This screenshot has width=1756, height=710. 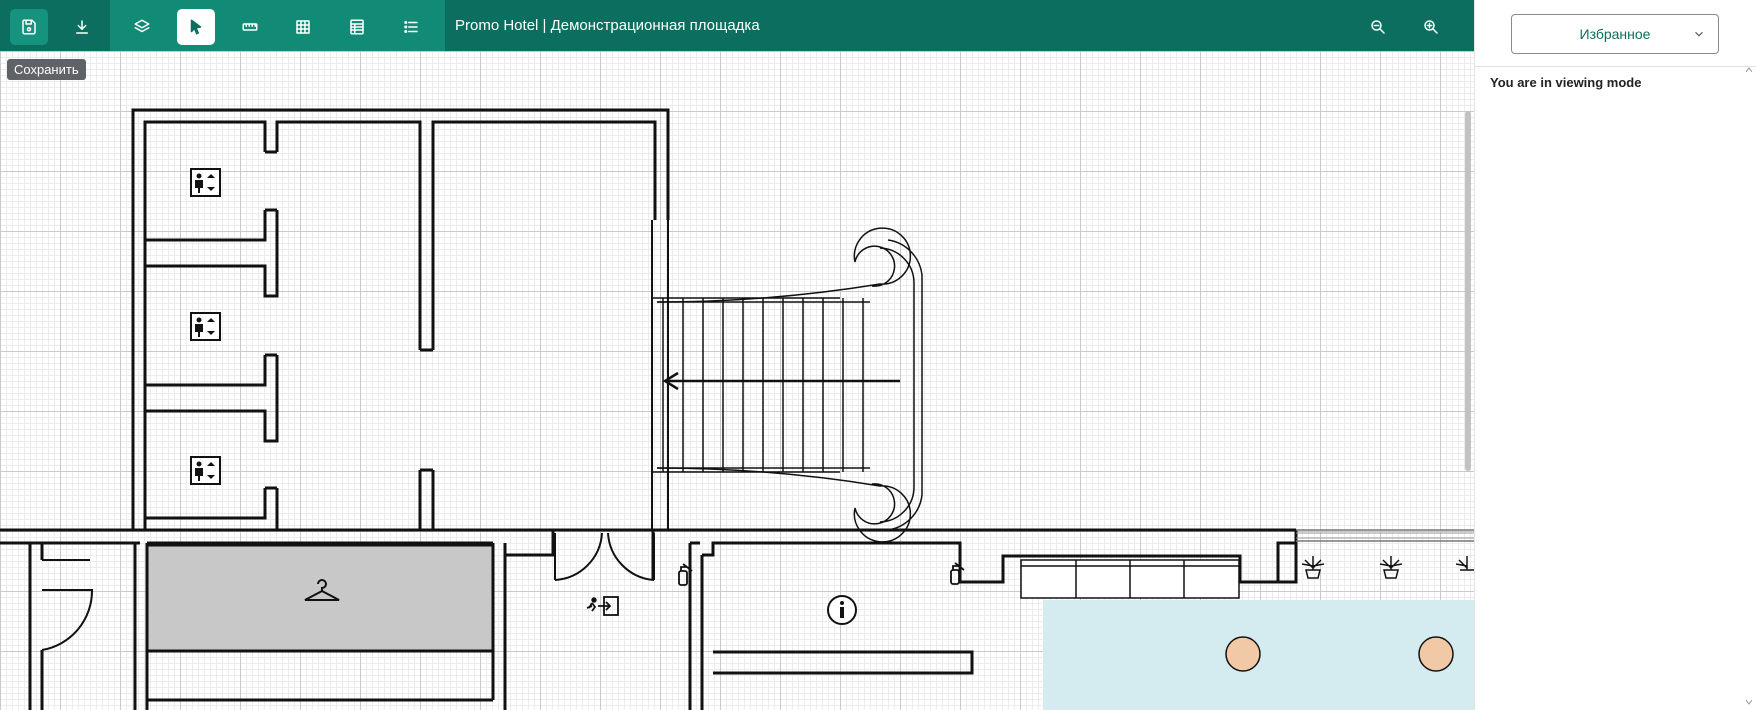 I want to click on favorites-dropdown: Избранное, so click(x=1615, y=34).